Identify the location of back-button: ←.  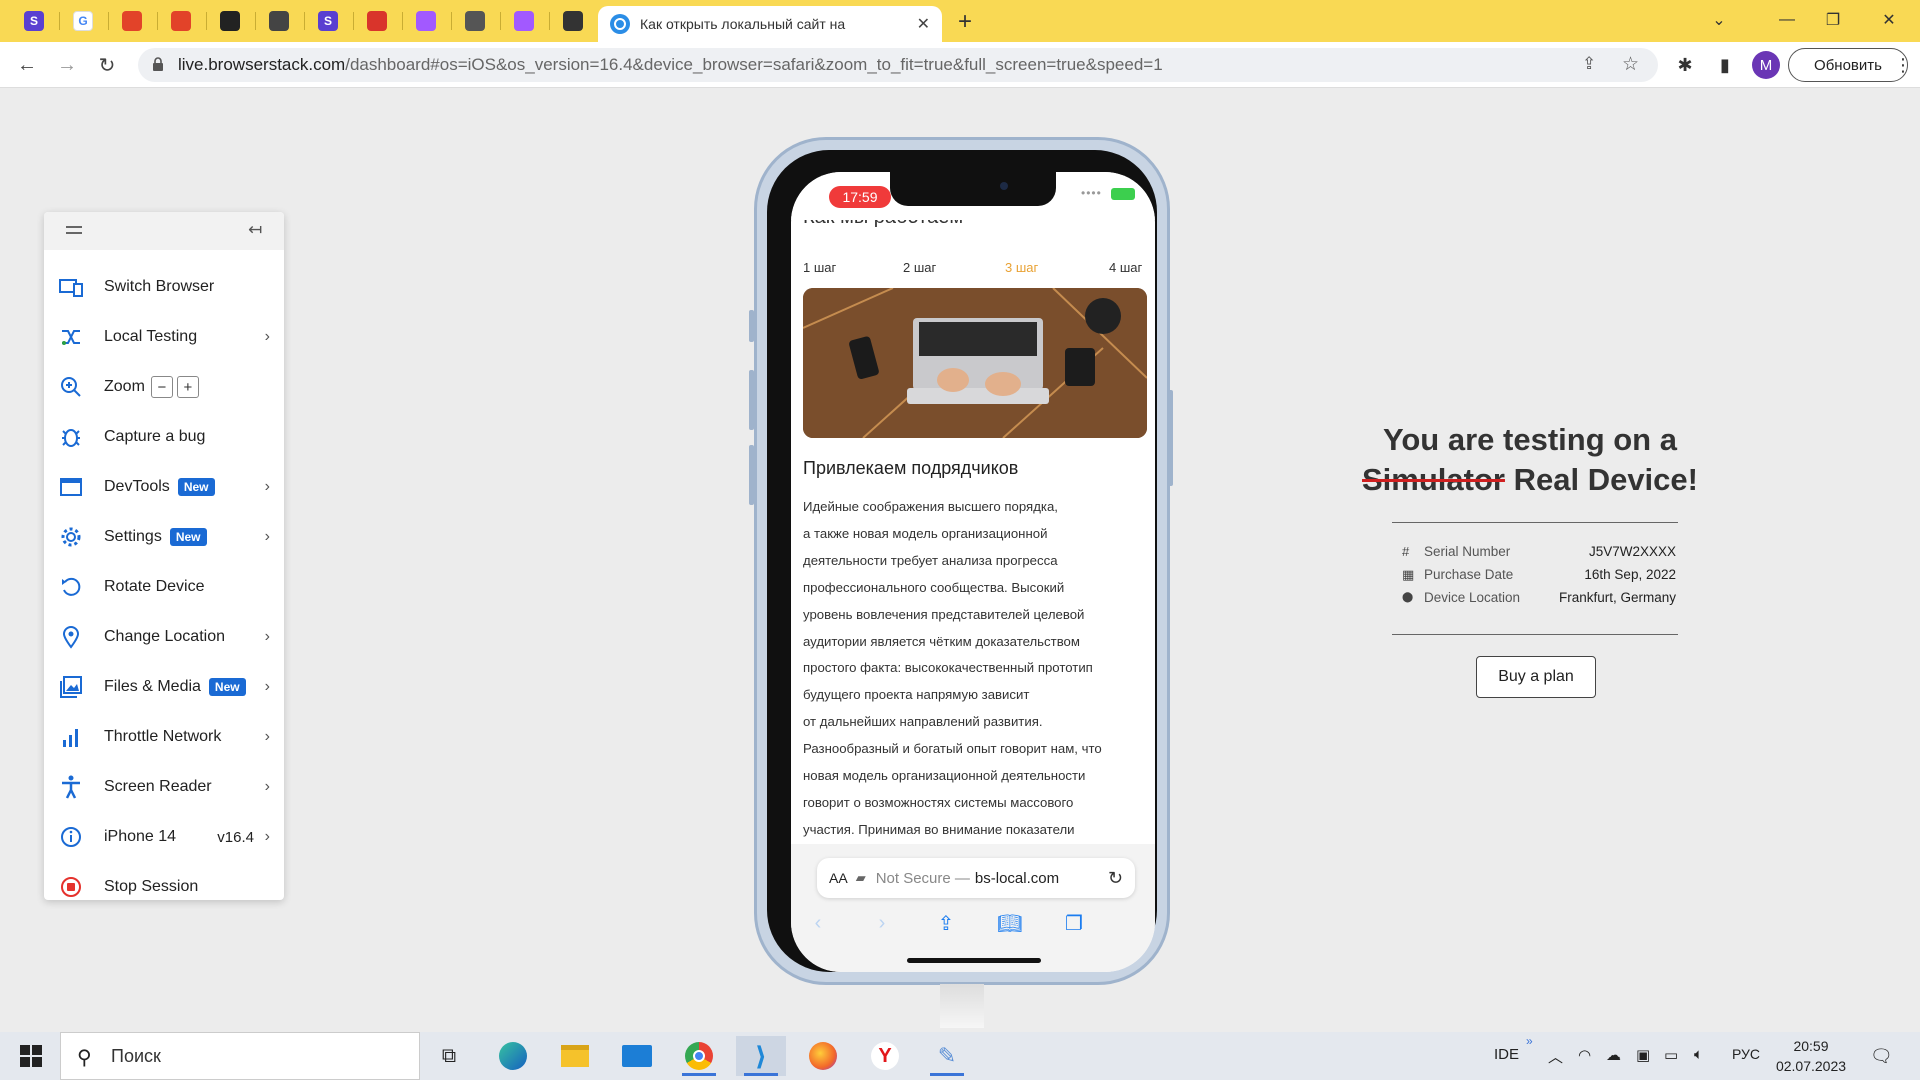
(27, 65).